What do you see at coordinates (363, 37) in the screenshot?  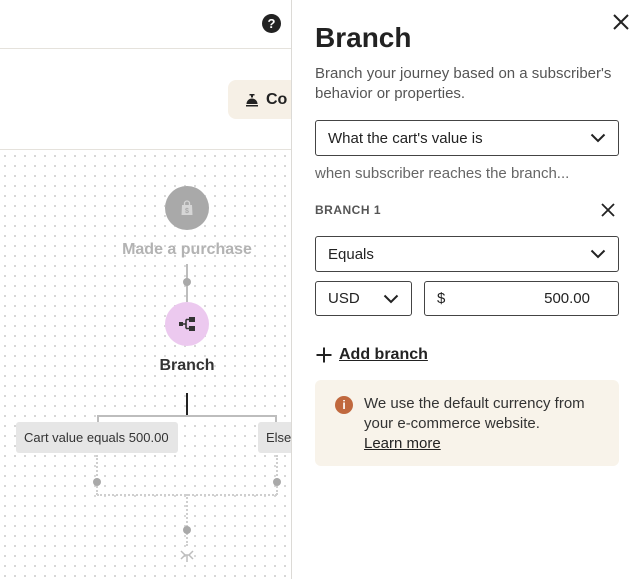 I see `panel-title: Branch` at bounding box center [363, 37].